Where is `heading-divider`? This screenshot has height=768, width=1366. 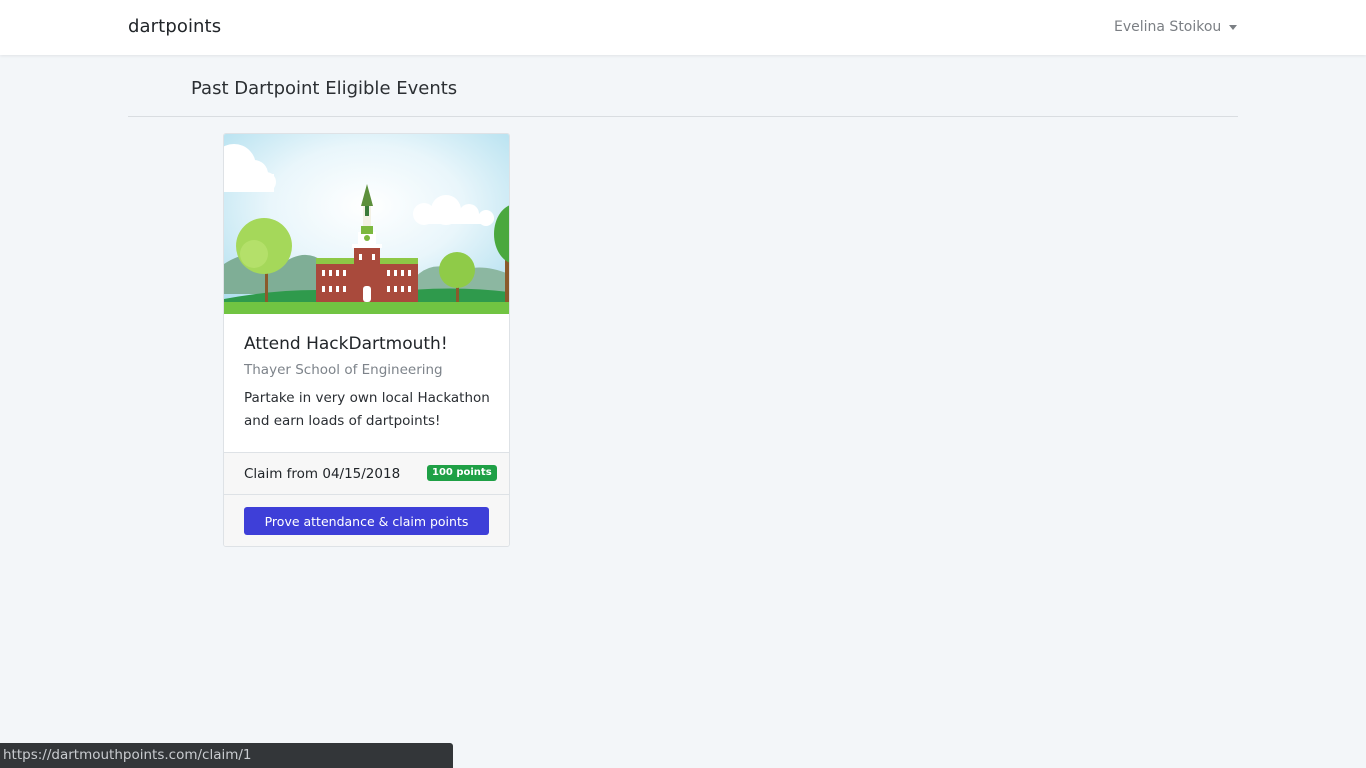 heading-divider is located at coordinates (683, 116).